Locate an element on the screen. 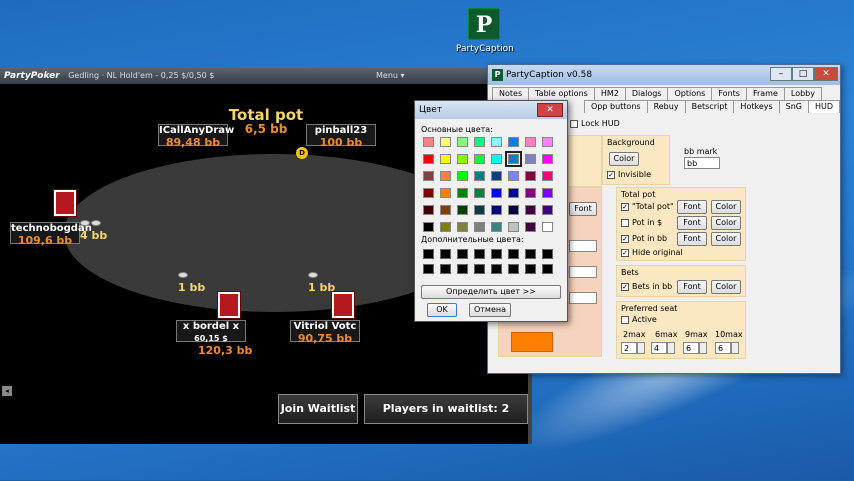 The height and width of the screenshot is (481, 854). maximize-button: □ is located at coordinates (803, 74).